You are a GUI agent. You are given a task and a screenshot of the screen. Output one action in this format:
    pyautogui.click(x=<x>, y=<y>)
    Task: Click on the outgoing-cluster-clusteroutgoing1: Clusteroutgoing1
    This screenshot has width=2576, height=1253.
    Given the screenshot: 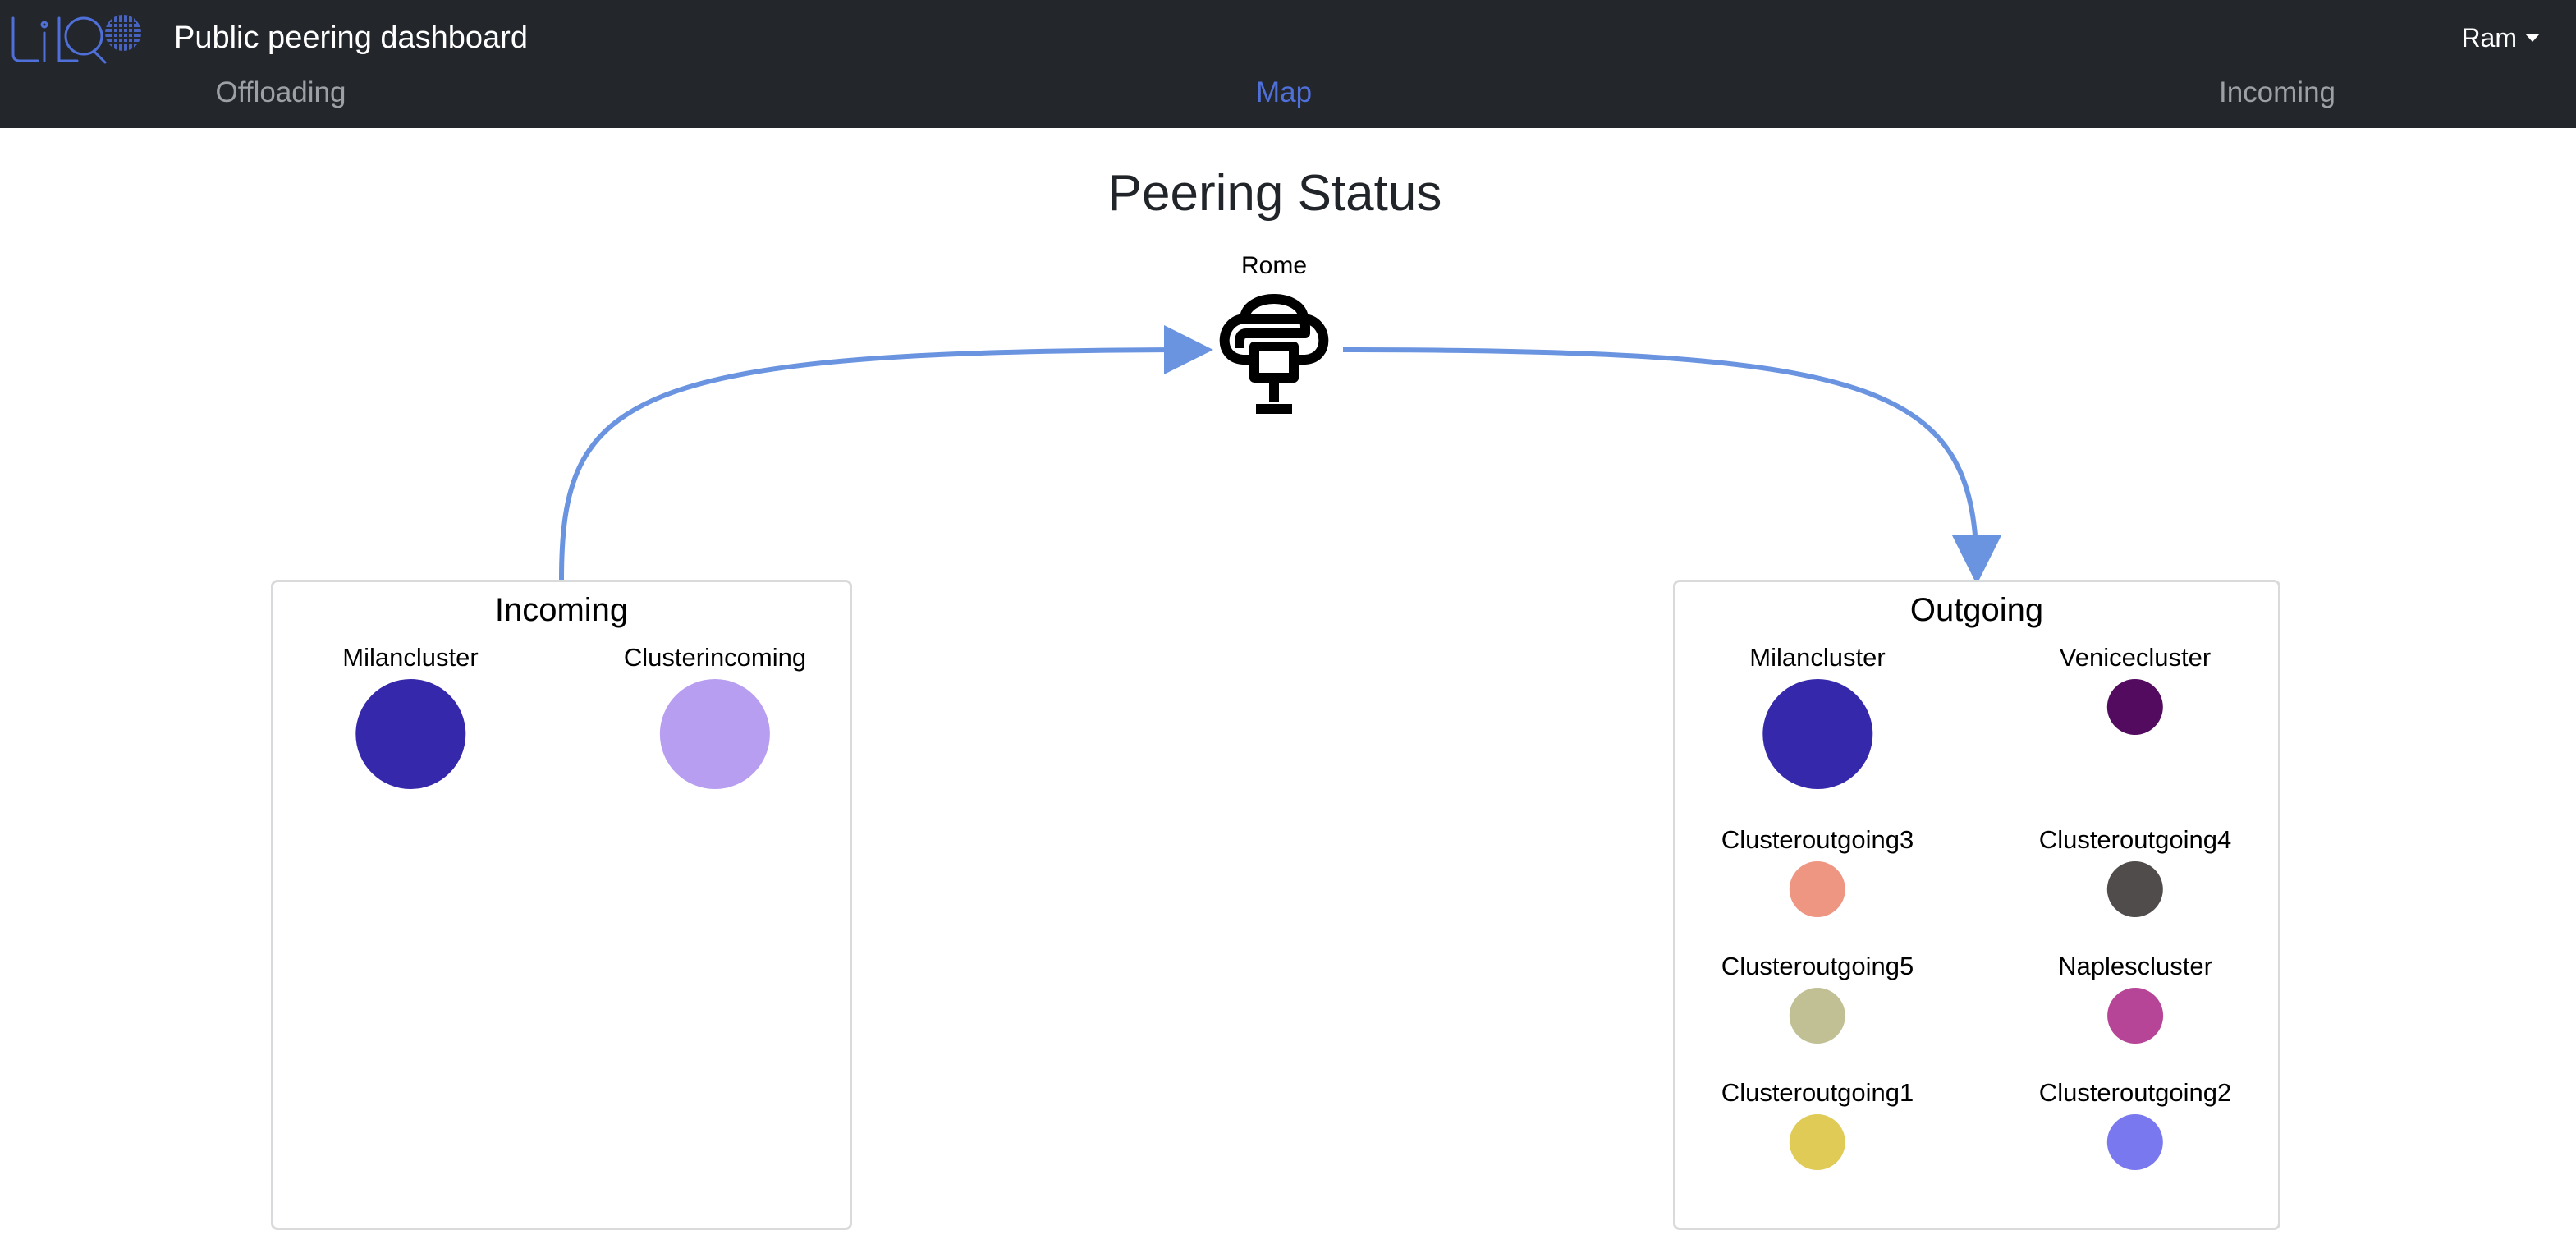 What is the action you would take?
    pyautogui.click(x=1817, y=1123)
    